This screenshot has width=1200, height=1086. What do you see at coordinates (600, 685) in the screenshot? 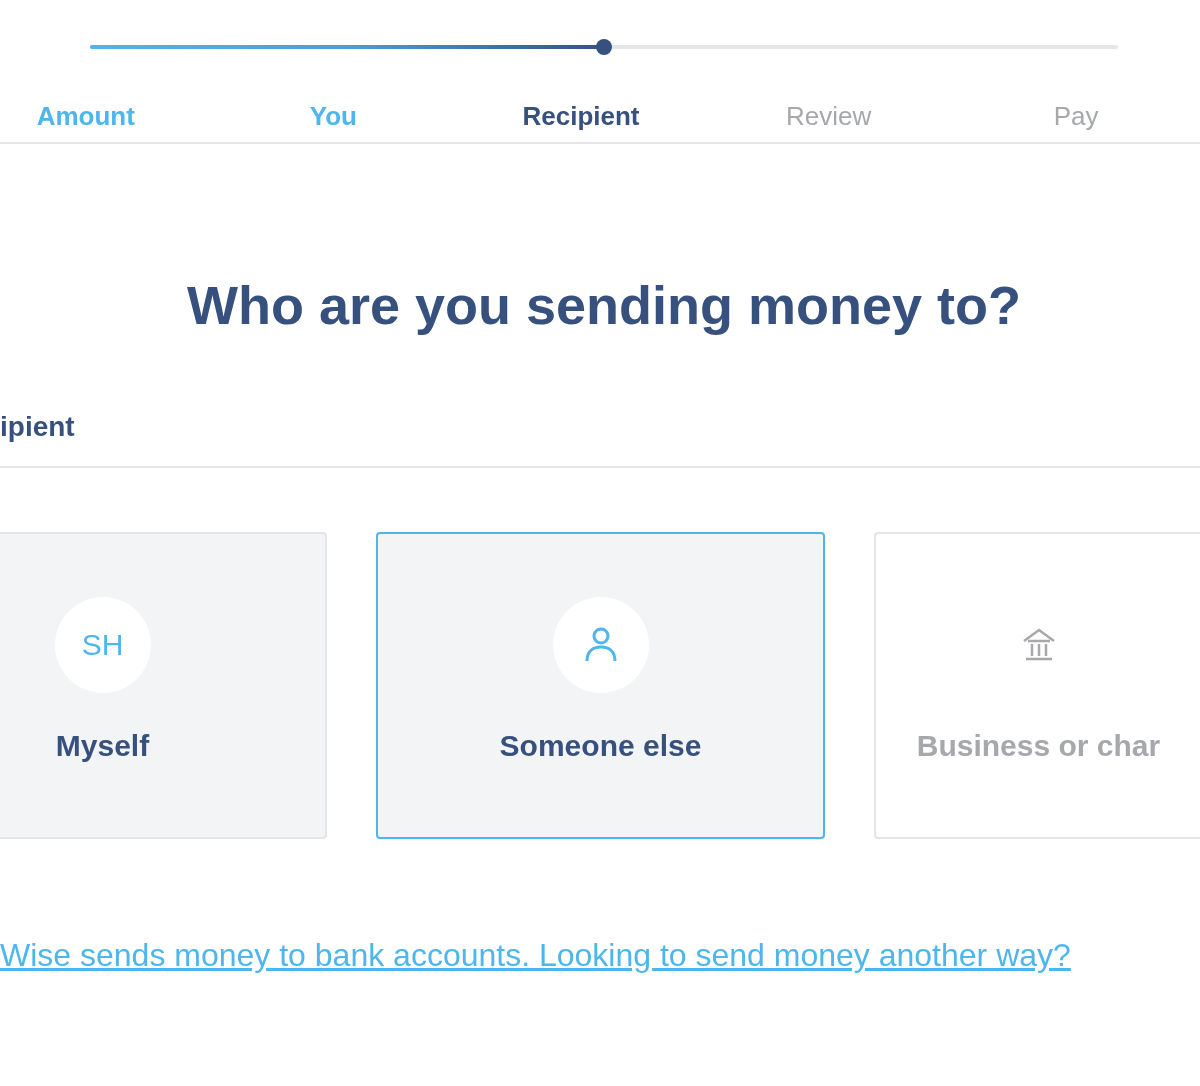
I see `recipient-option-card: Someone else` at bounding box center [600, 685].